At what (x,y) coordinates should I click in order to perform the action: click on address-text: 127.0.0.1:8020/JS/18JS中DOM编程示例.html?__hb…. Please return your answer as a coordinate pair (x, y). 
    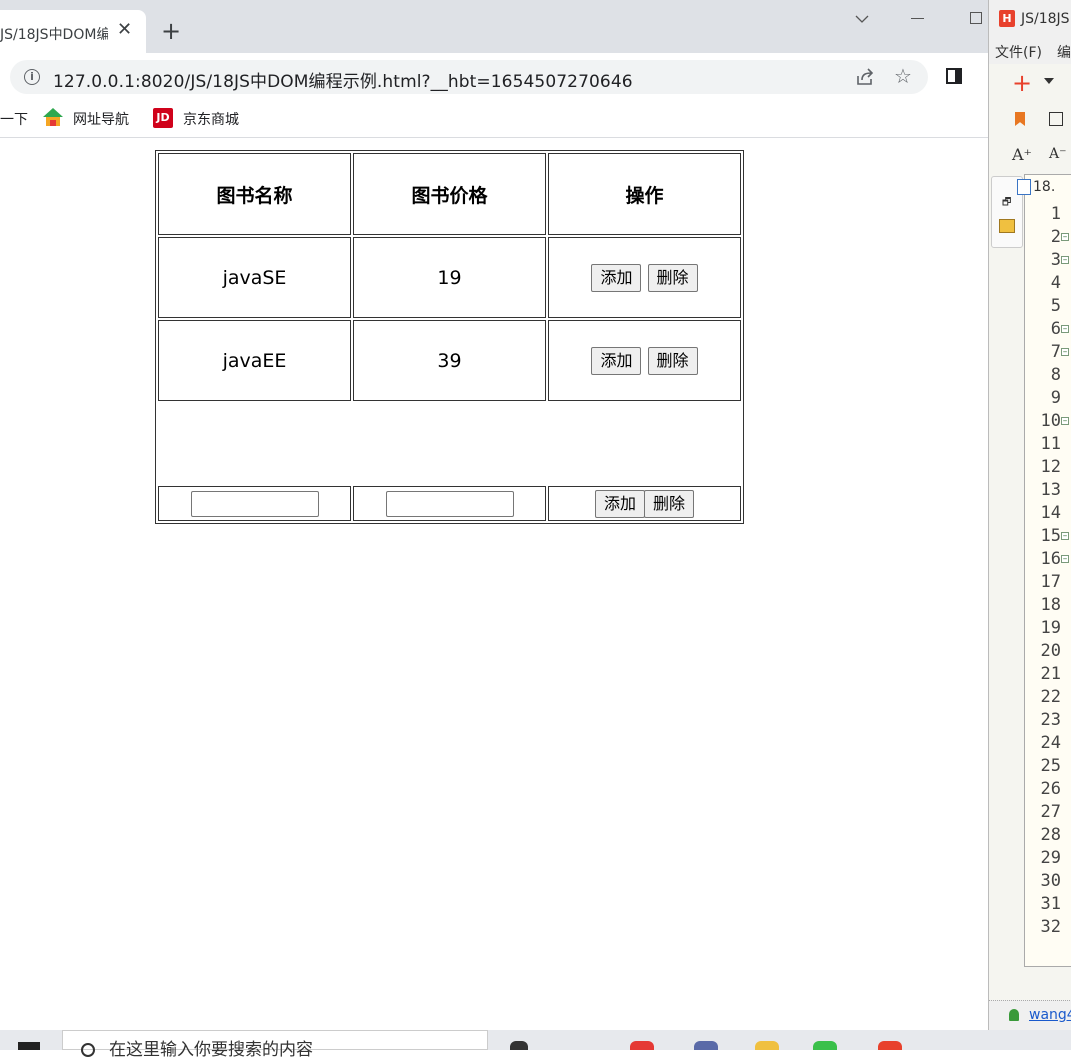
    Looking at the image, I should click on (343, 79).